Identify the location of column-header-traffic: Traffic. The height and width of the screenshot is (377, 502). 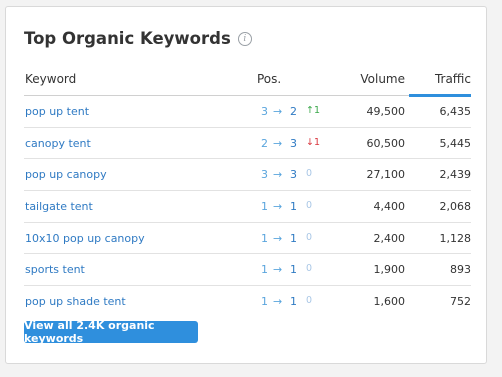
(442, 79).